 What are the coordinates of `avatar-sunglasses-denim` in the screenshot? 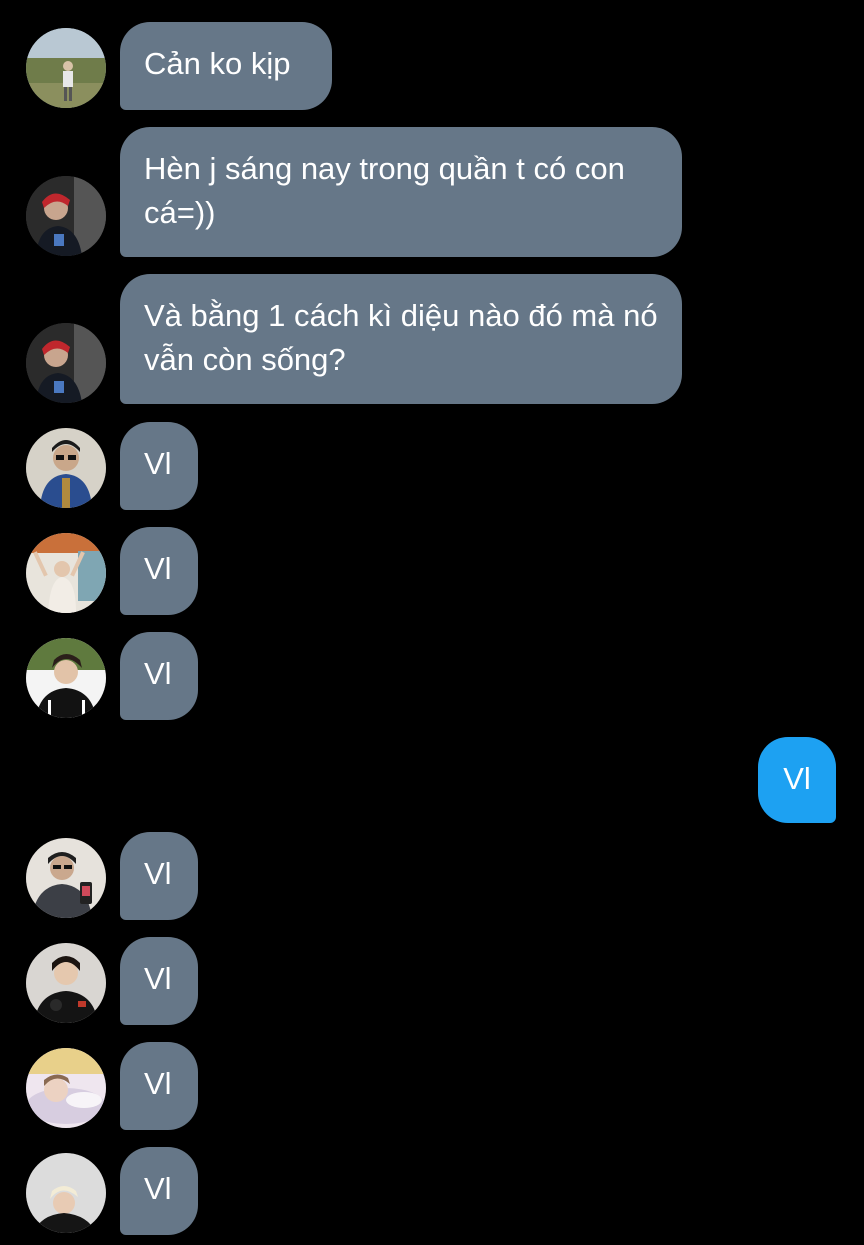 It's located at (66, 468).